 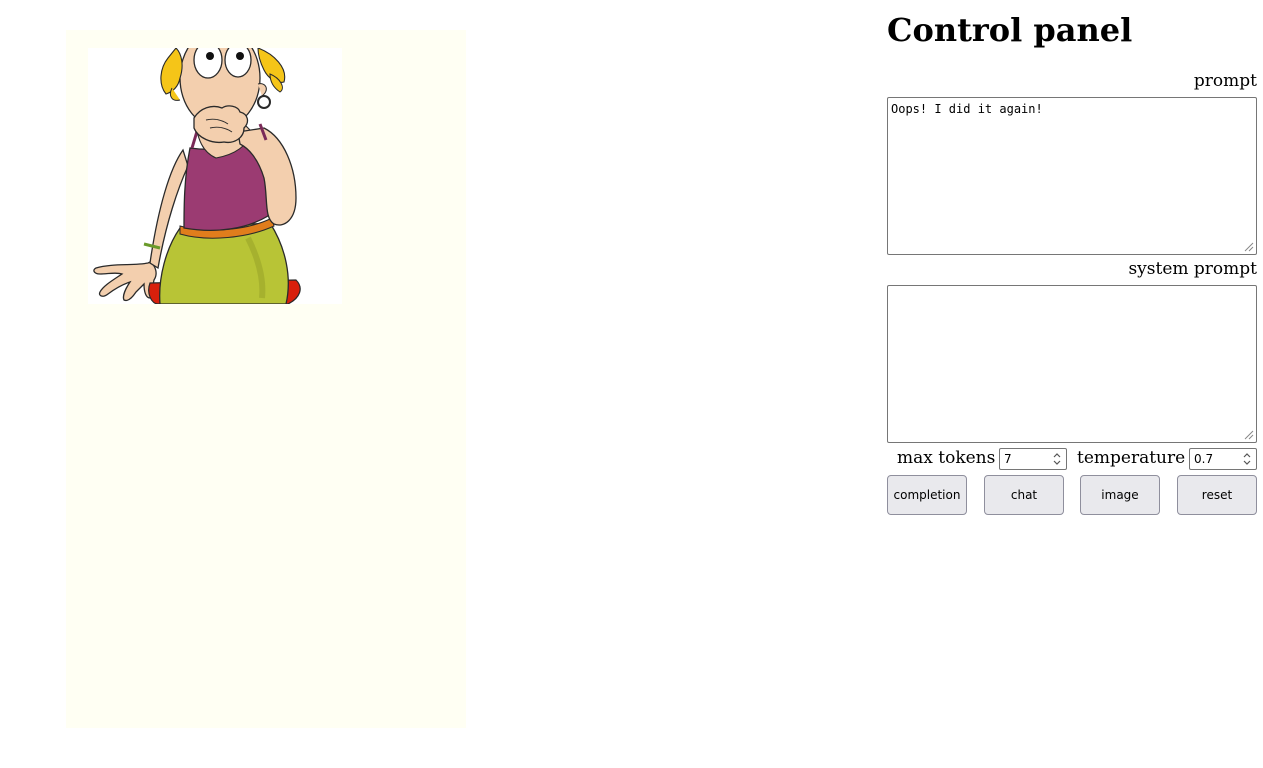 What do you see at coordinates (1120, 495) in the screenshot?
I see `image-button: image` at bounding box center [1120, 495].